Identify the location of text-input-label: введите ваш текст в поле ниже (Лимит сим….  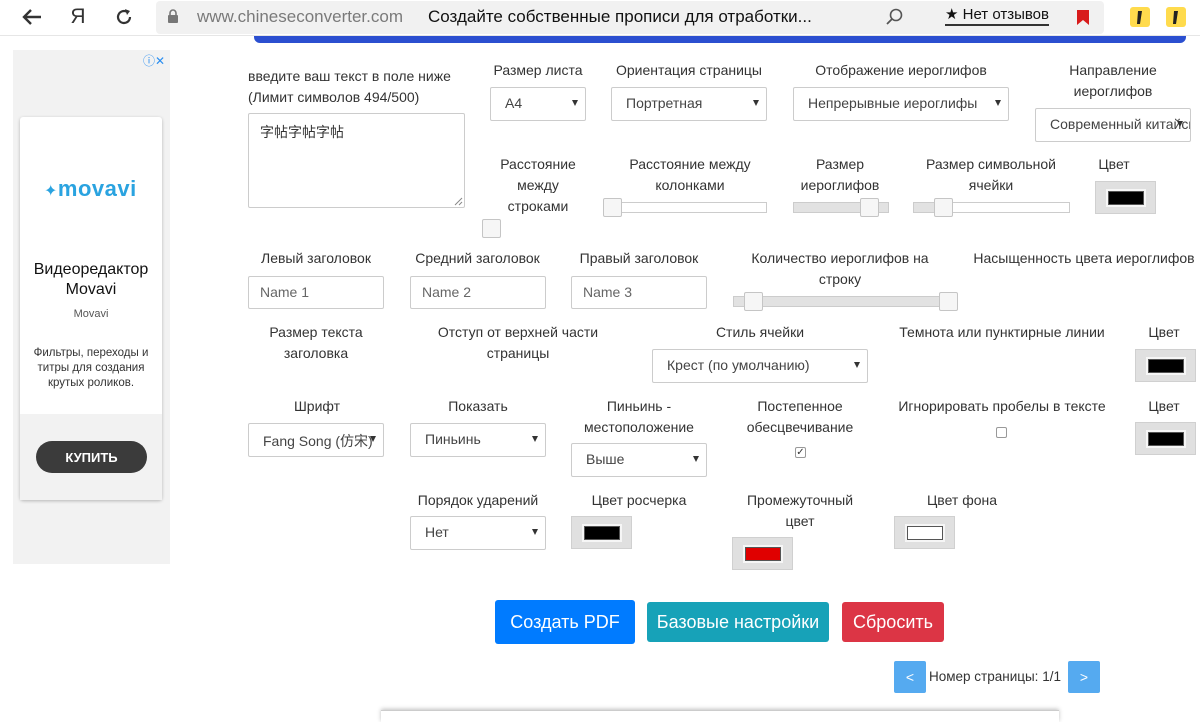
(349, 86).